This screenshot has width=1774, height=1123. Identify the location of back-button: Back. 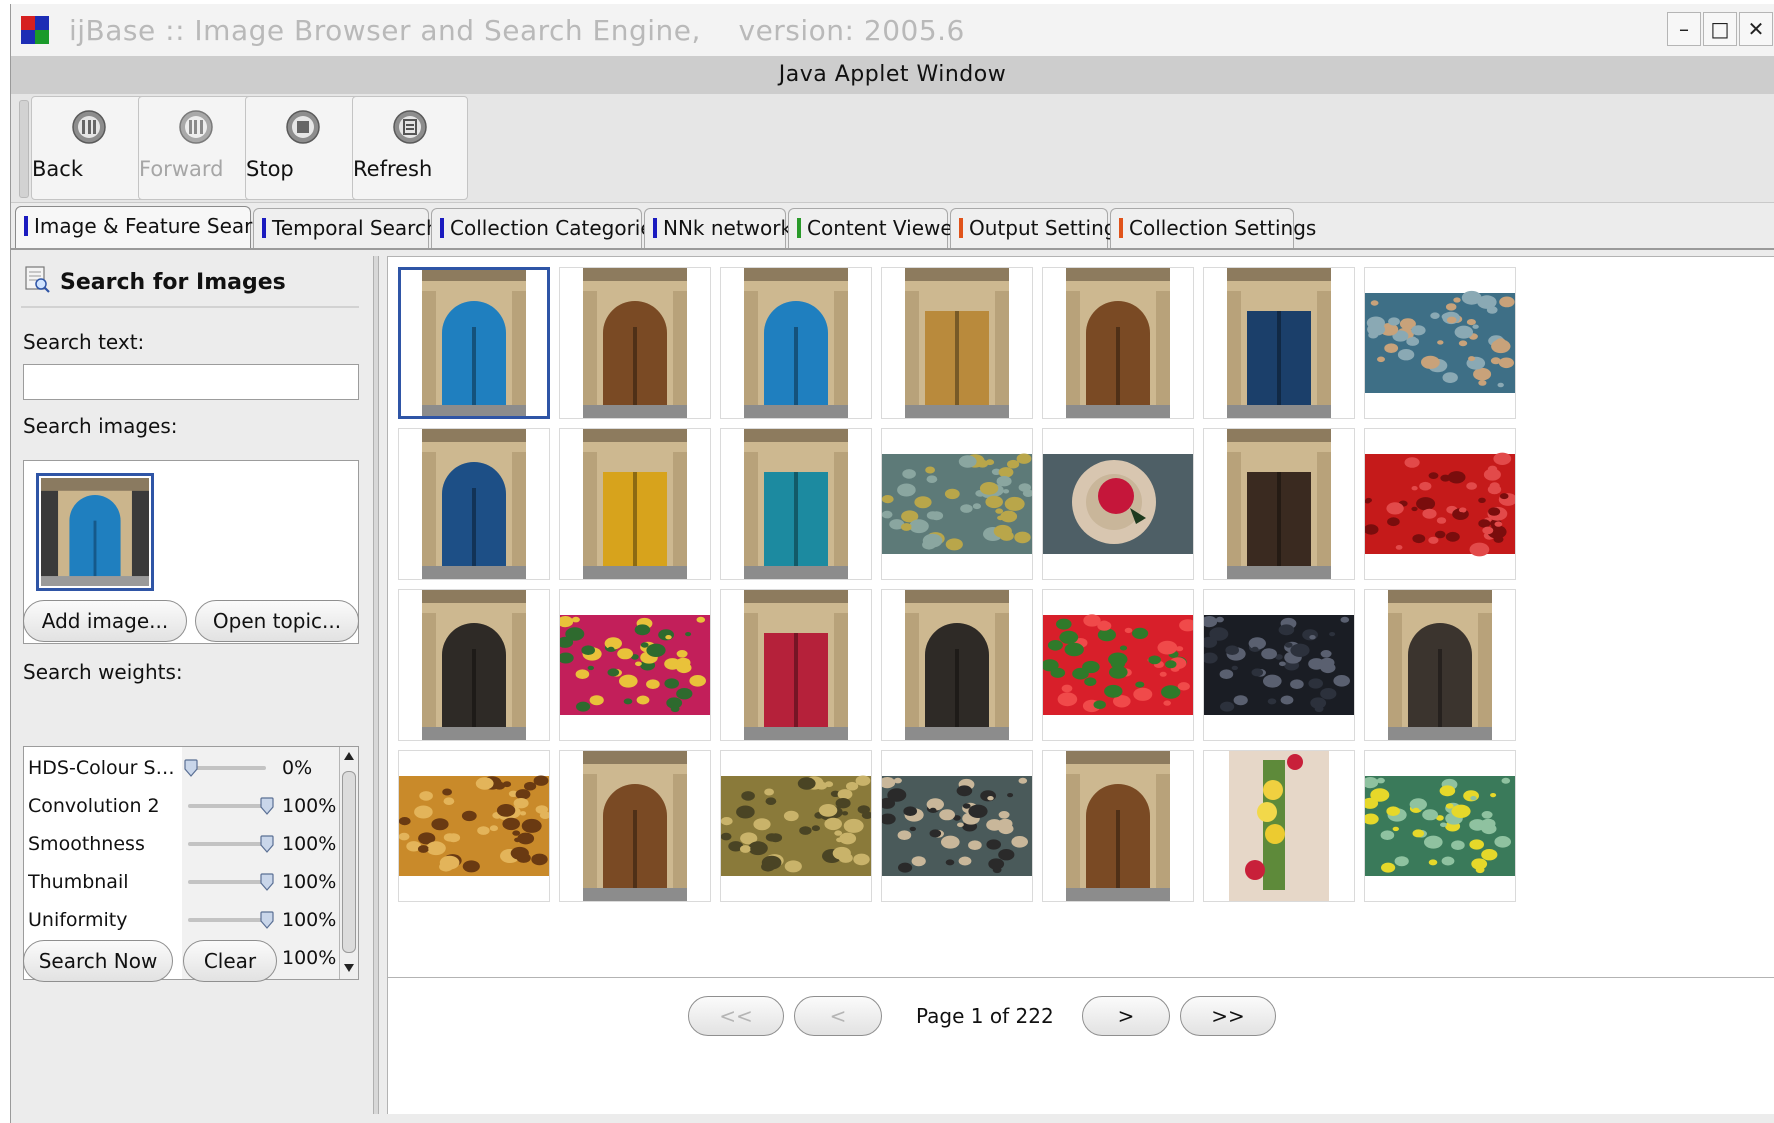
(89, 148).